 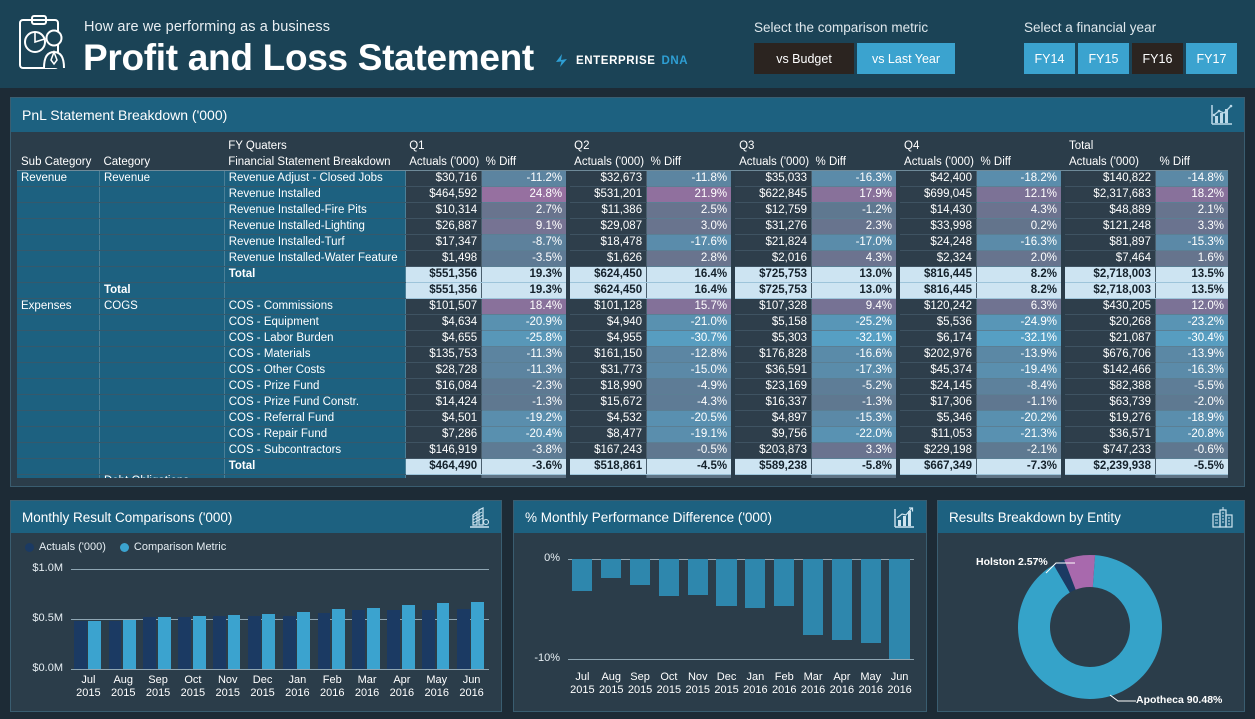 What do you see at coordinates (870, 683) in the screenshot?
I see `x-axis-tick: May 2016` at bounding box center [870, 683].